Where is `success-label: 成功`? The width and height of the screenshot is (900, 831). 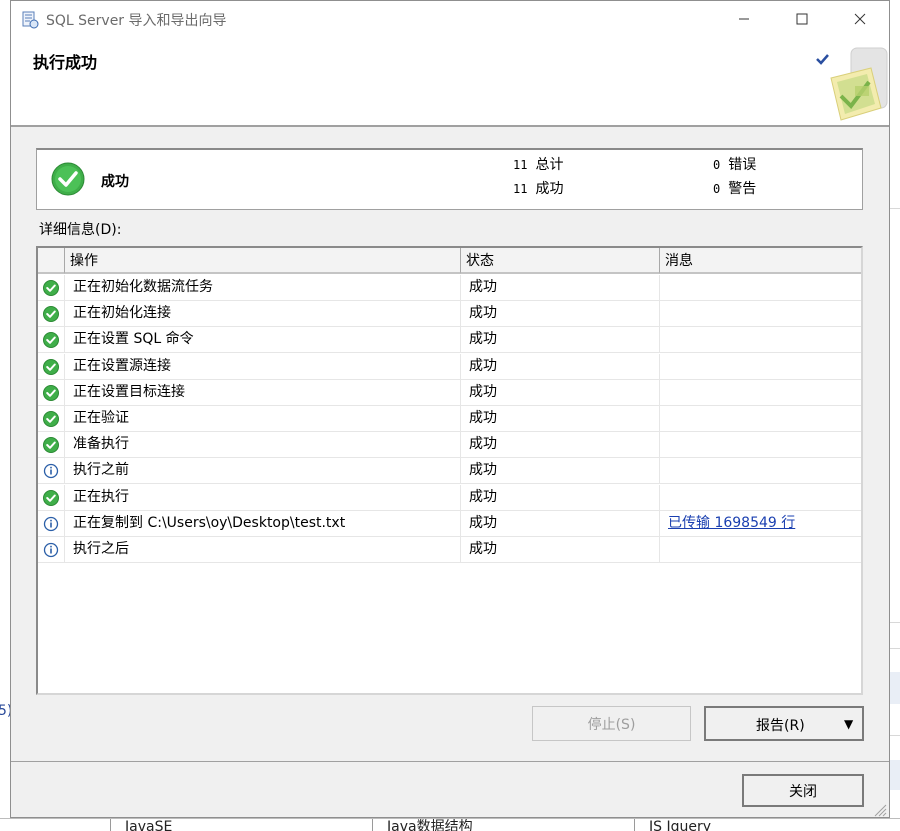 success-label: 成功 is located at coordinates (549, 189).